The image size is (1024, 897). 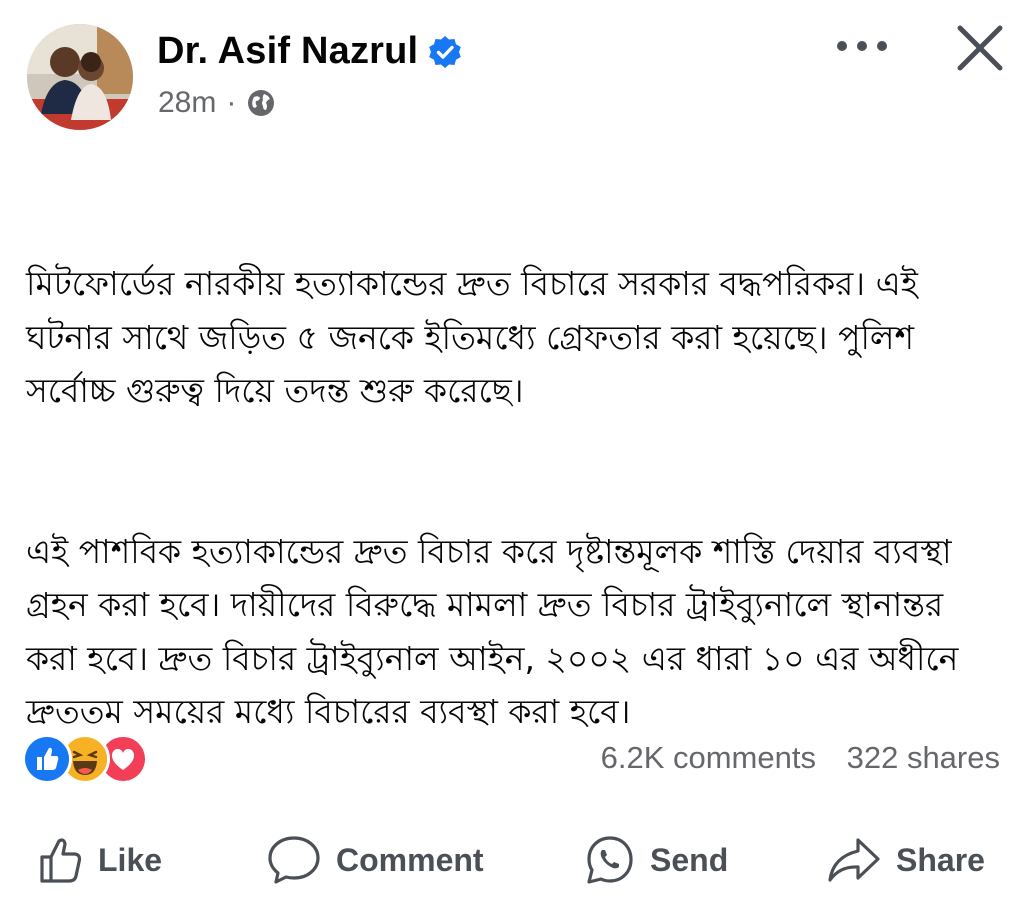 I want to click on engagement-counts: 6.2K comments 322 shares, so click(x=800, y=758).